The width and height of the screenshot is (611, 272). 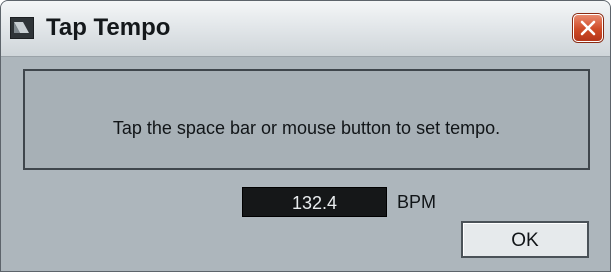 What do you see at coordinates (22, 28) in the screenshot?
I see `tempo-app-icon` at bounding box center [22, 28].